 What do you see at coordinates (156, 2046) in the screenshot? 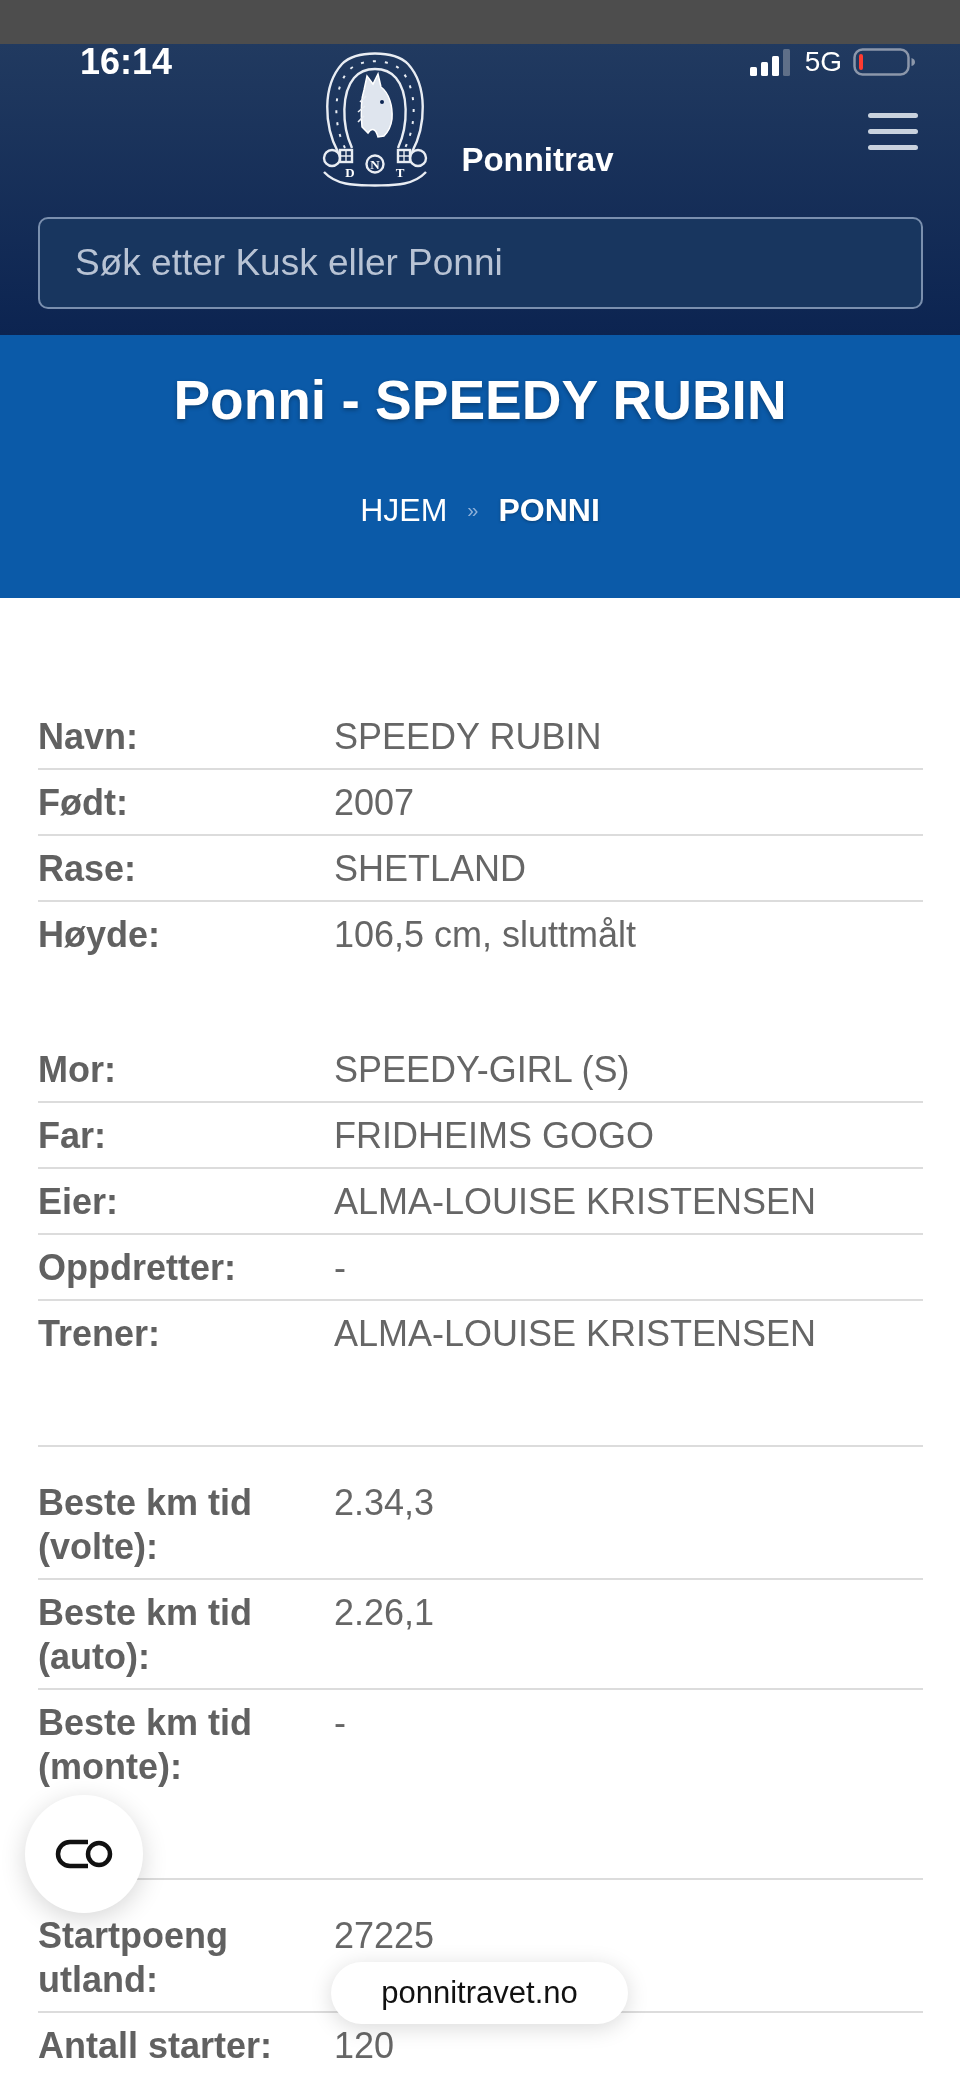
I see `field-label: Antall starter:` at bounding box center [156, 2046].